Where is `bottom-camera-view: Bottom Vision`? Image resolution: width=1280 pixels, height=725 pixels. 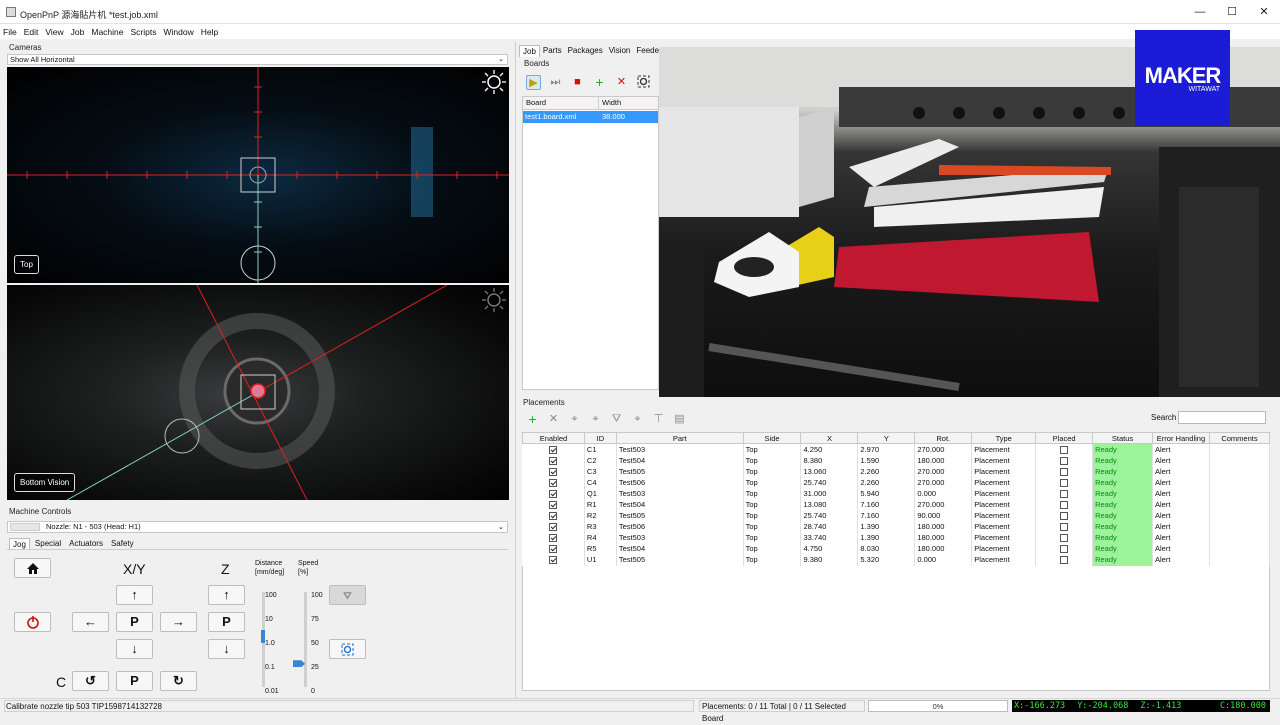 bottom-camera-view: Bottom Vision is located at coordinates (258, 392).